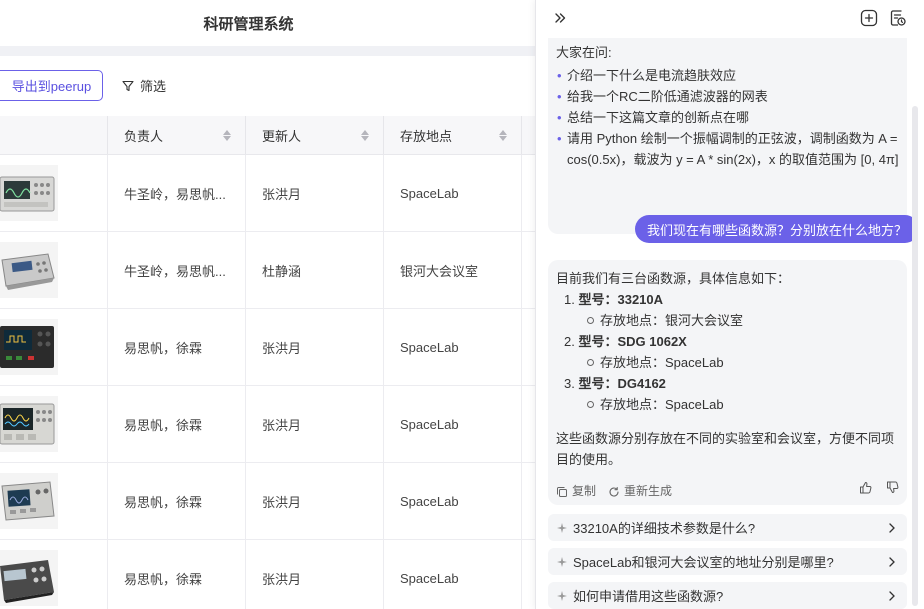 This screenshot has height=609, width=924. What do you see at coordinates (865, 487) in the screenshot?
I see `thumbs-up-icon` at bounding box center [865, 487].